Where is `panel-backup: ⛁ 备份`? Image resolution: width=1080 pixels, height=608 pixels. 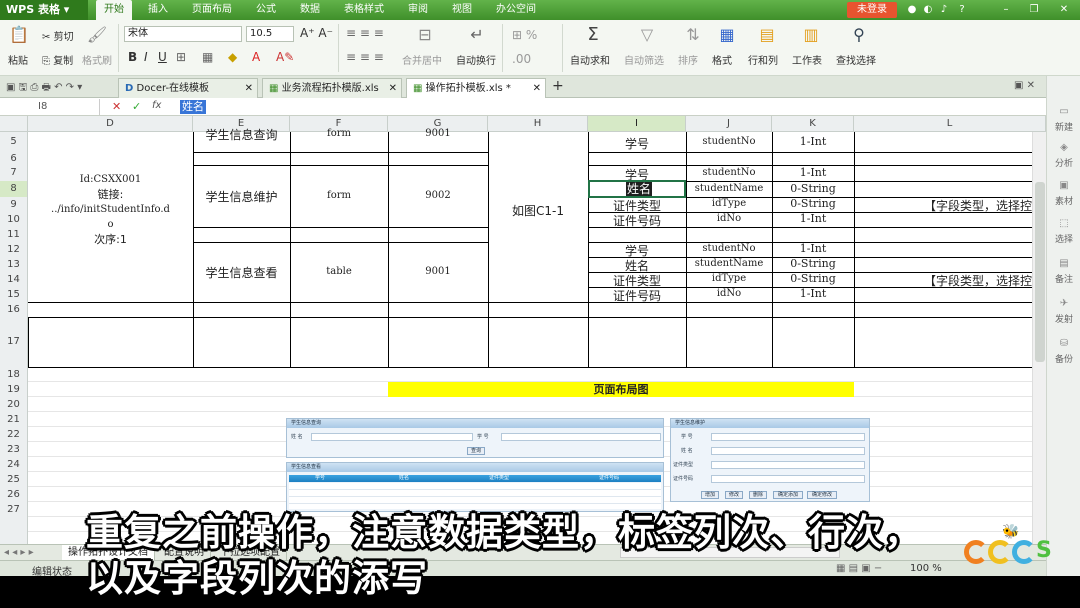
panel-backup: ⛁ 备份 is located at coordinates (1063, 351).